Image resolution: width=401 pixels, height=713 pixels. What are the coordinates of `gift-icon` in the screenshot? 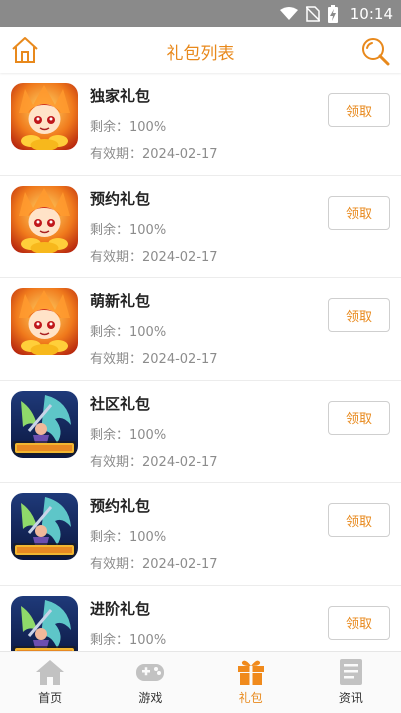 It's located at (251, 672).